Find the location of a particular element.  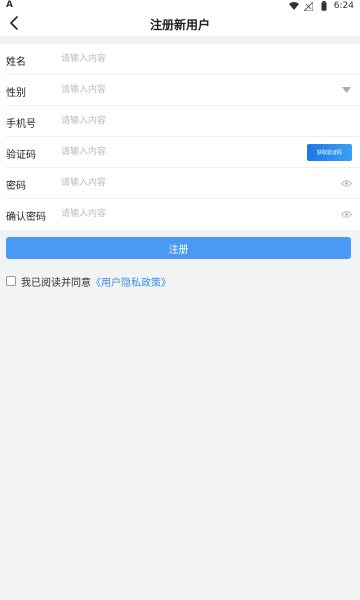

register-button: 注册 is located at coordinates (178, 248).